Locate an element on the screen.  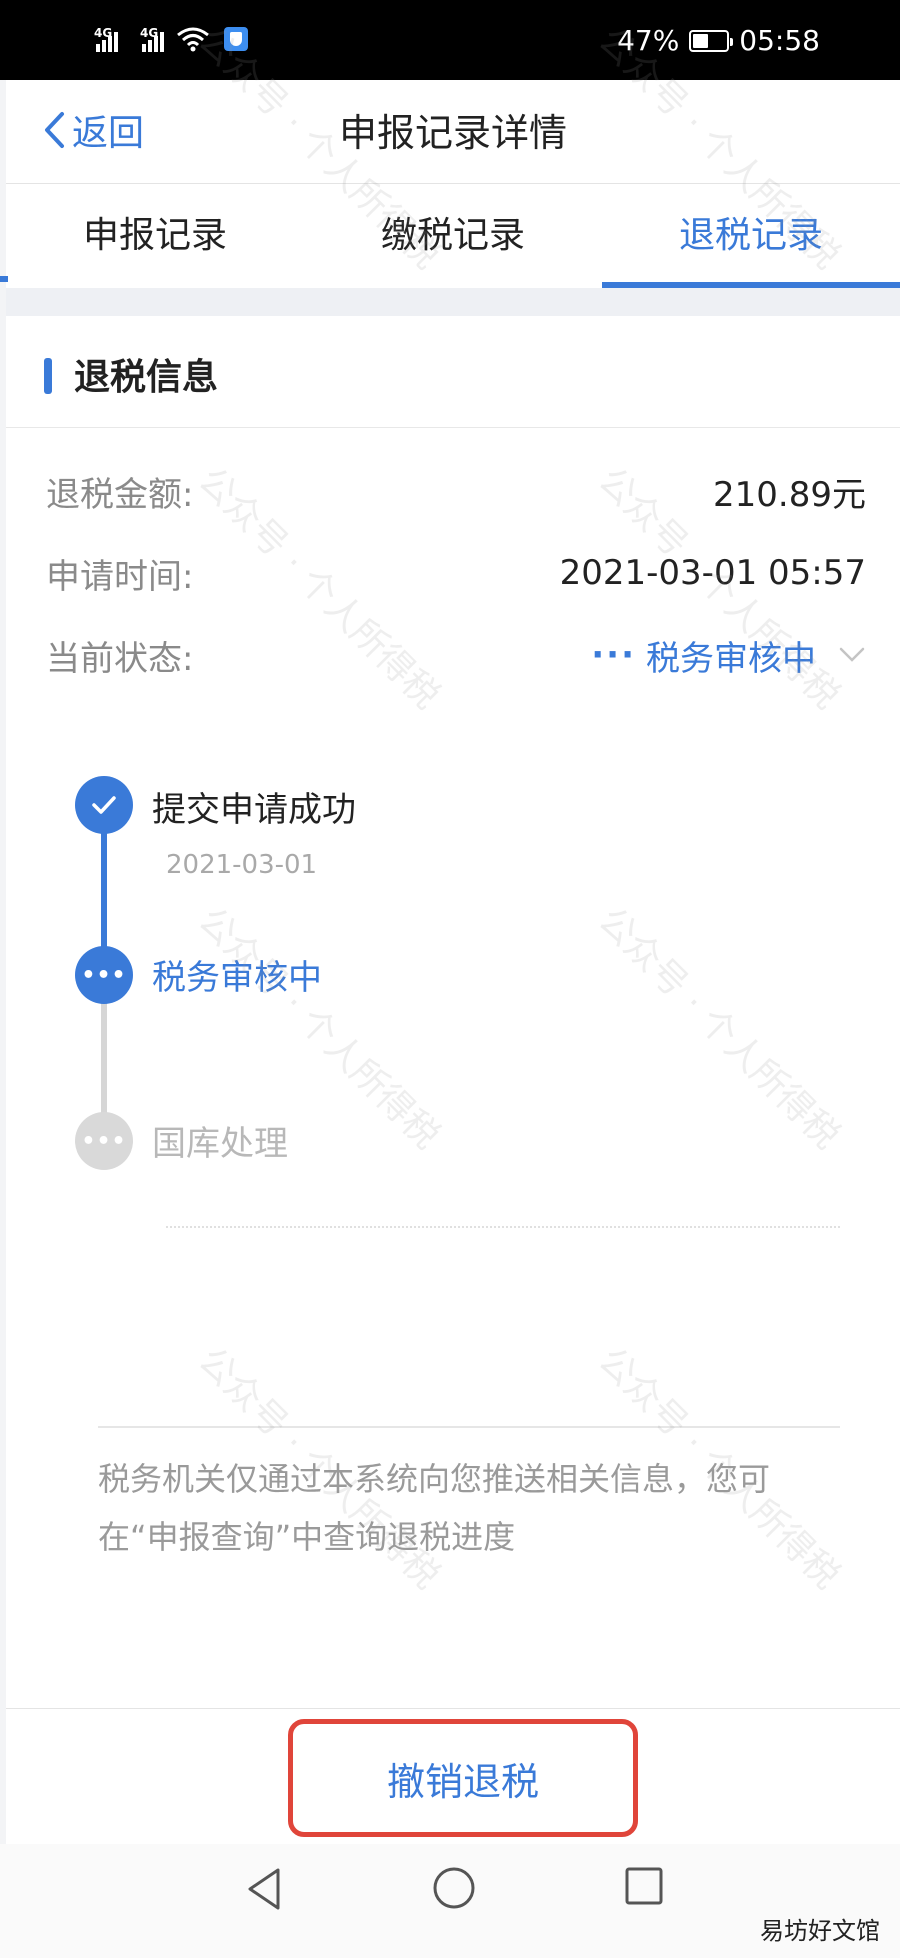
status-bar: 4G 4G 47% 05:58 is located at coordinates (450, 40).